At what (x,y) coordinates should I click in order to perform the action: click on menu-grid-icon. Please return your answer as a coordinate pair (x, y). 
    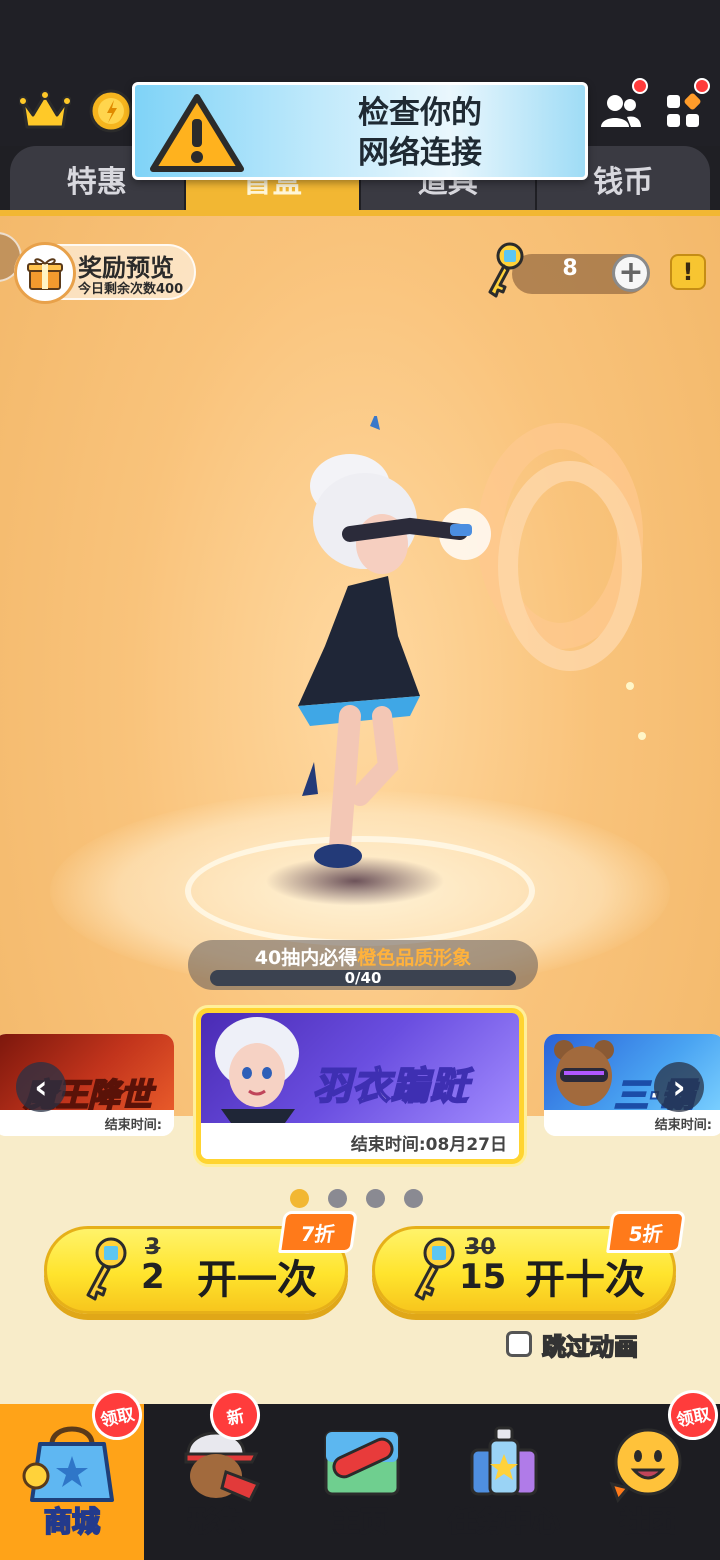
    Looking at the image, I should click on (683, 108).